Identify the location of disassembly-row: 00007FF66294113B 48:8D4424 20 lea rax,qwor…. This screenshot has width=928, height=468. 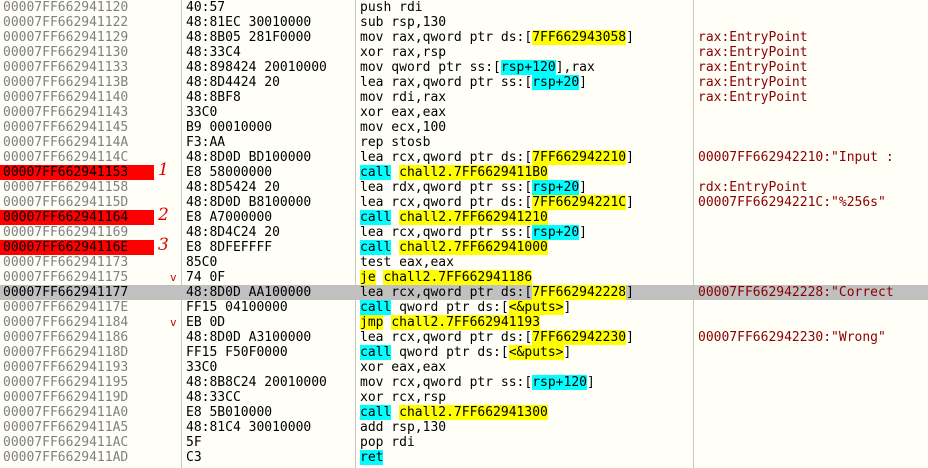
(464, 82).